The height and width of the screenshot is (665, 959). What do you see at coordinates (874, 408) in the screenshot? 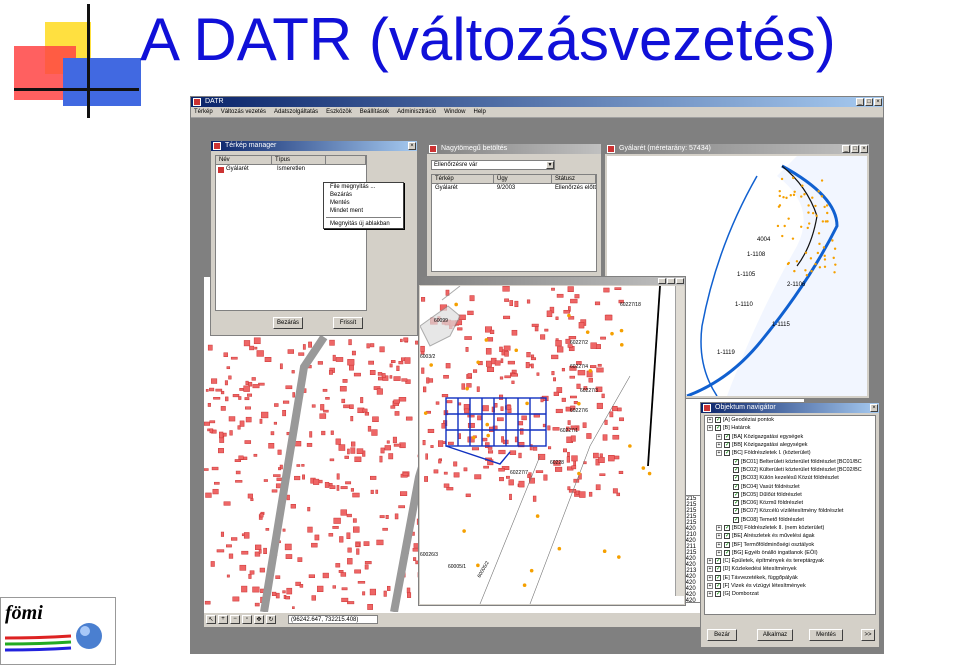
I see `navigator-close-button: ×` at bounding box center [874, 408].